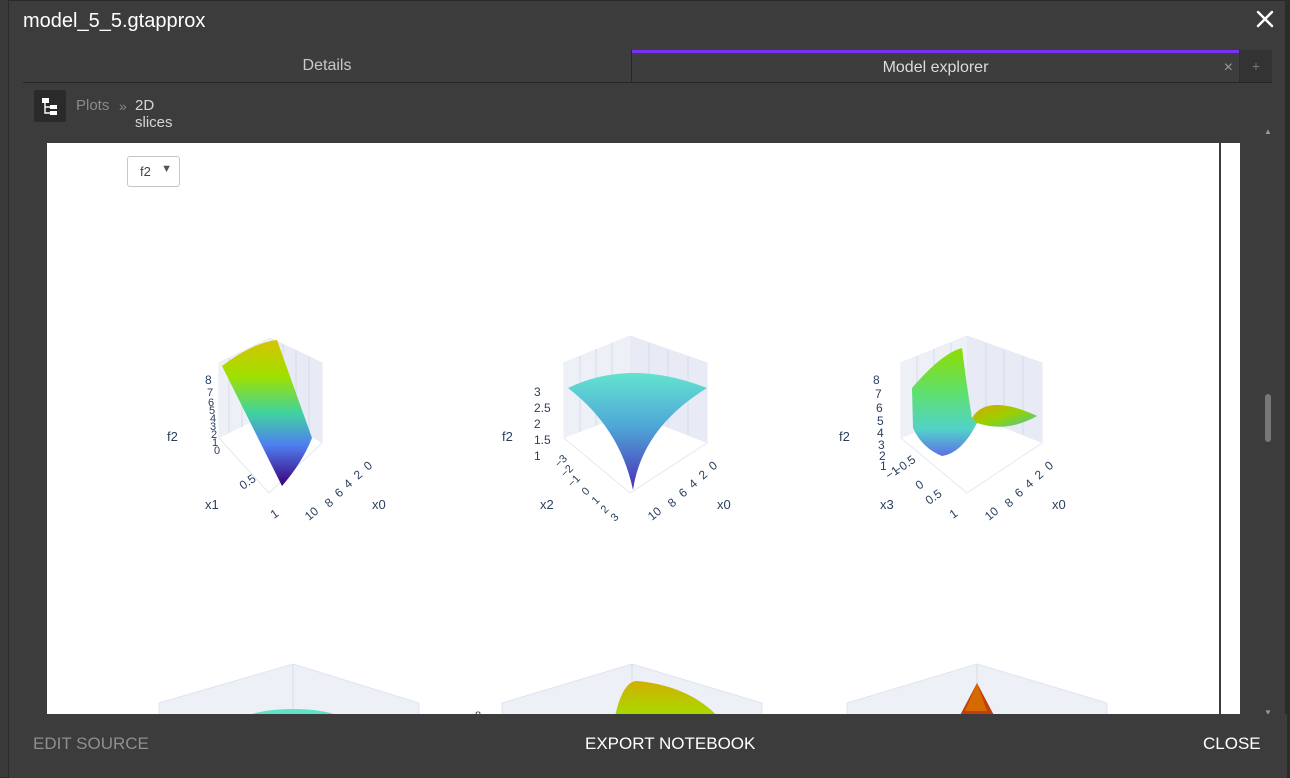 The height and width of the screenshot is (778, 1290). What do you see at coordinates (878, 394) in the screenshot?
I see `p3-ztick: 7` at bounding box center [878, 394].